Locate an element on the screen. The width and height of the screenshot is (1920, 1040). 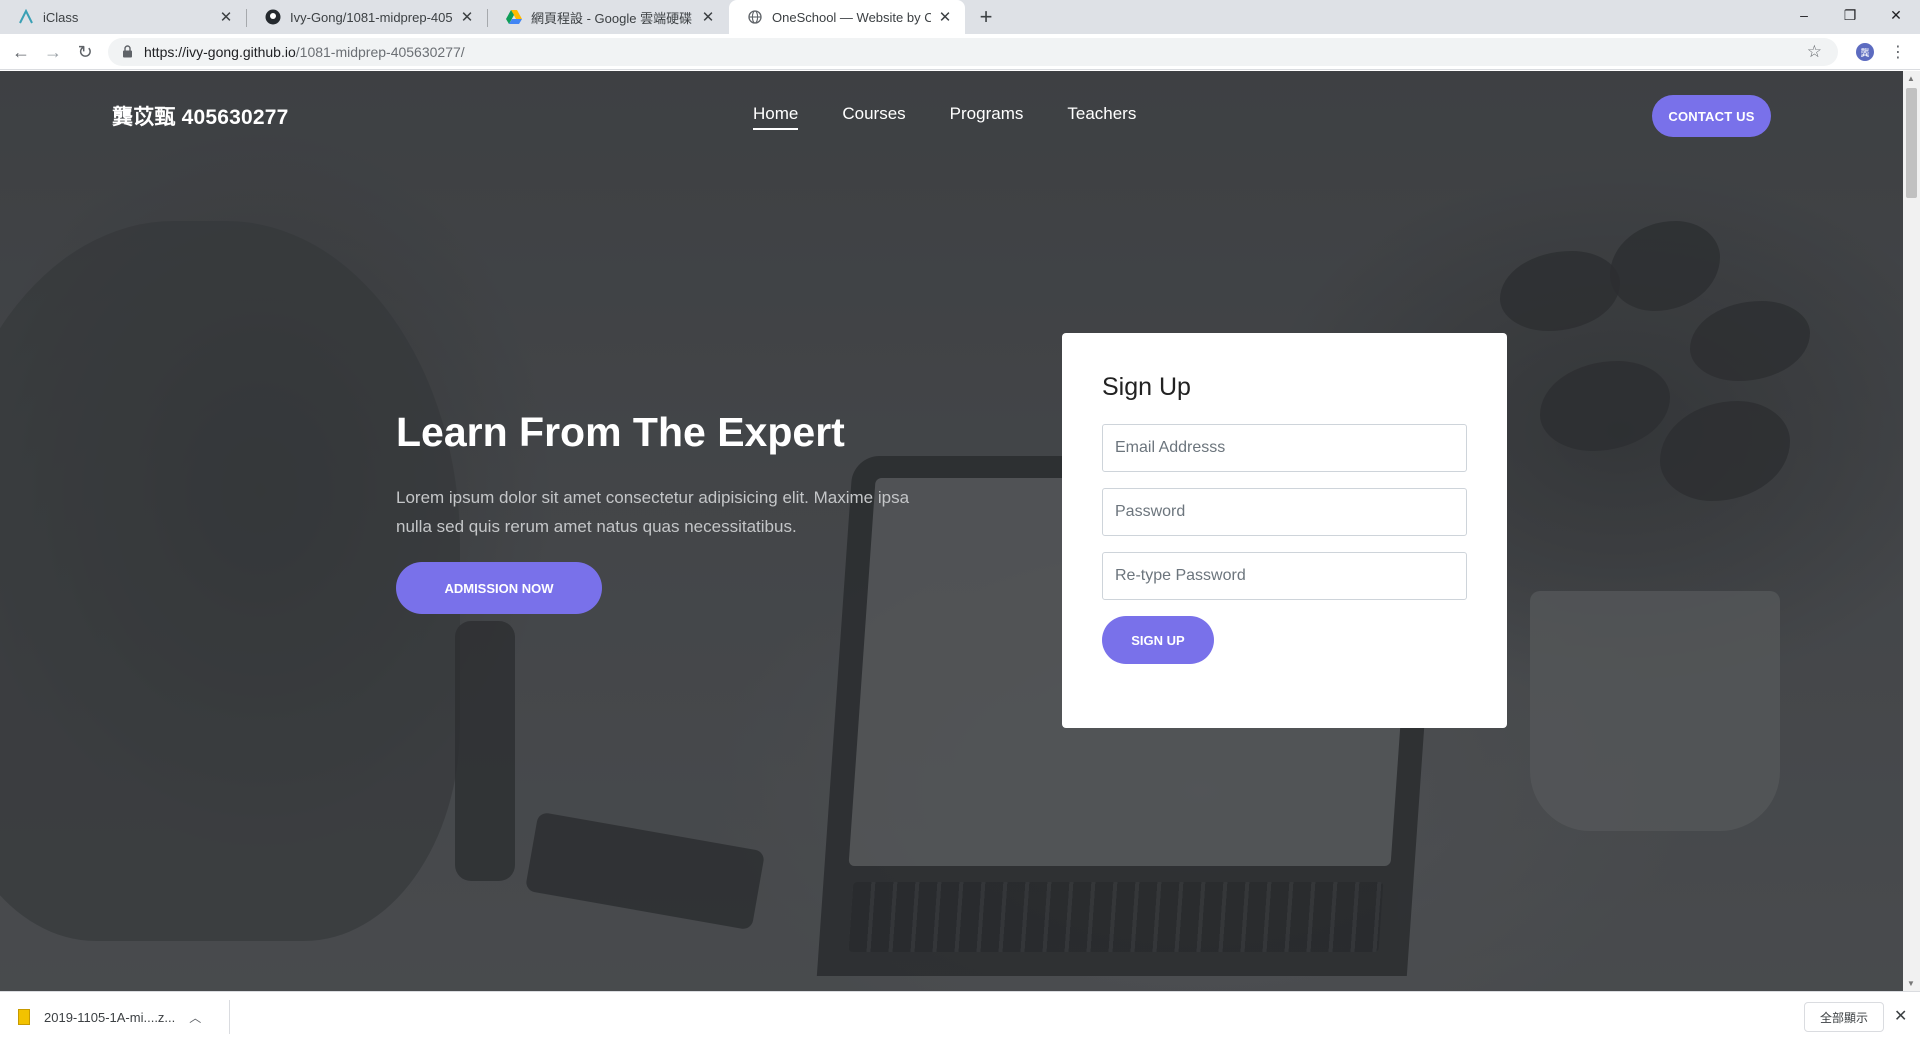
new-tab-button: + is located at coordinates (986, 17).